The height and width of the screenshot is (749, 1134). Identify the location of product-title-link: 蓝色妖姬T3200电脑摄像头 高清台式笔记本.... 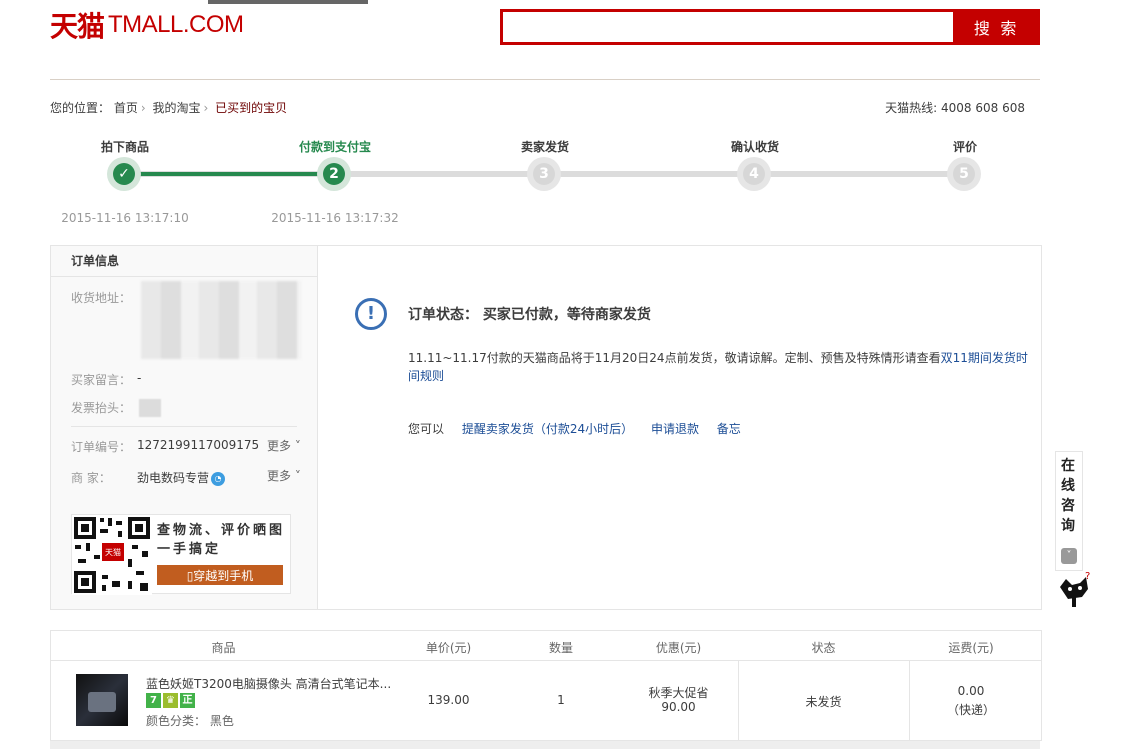
(271, 683).